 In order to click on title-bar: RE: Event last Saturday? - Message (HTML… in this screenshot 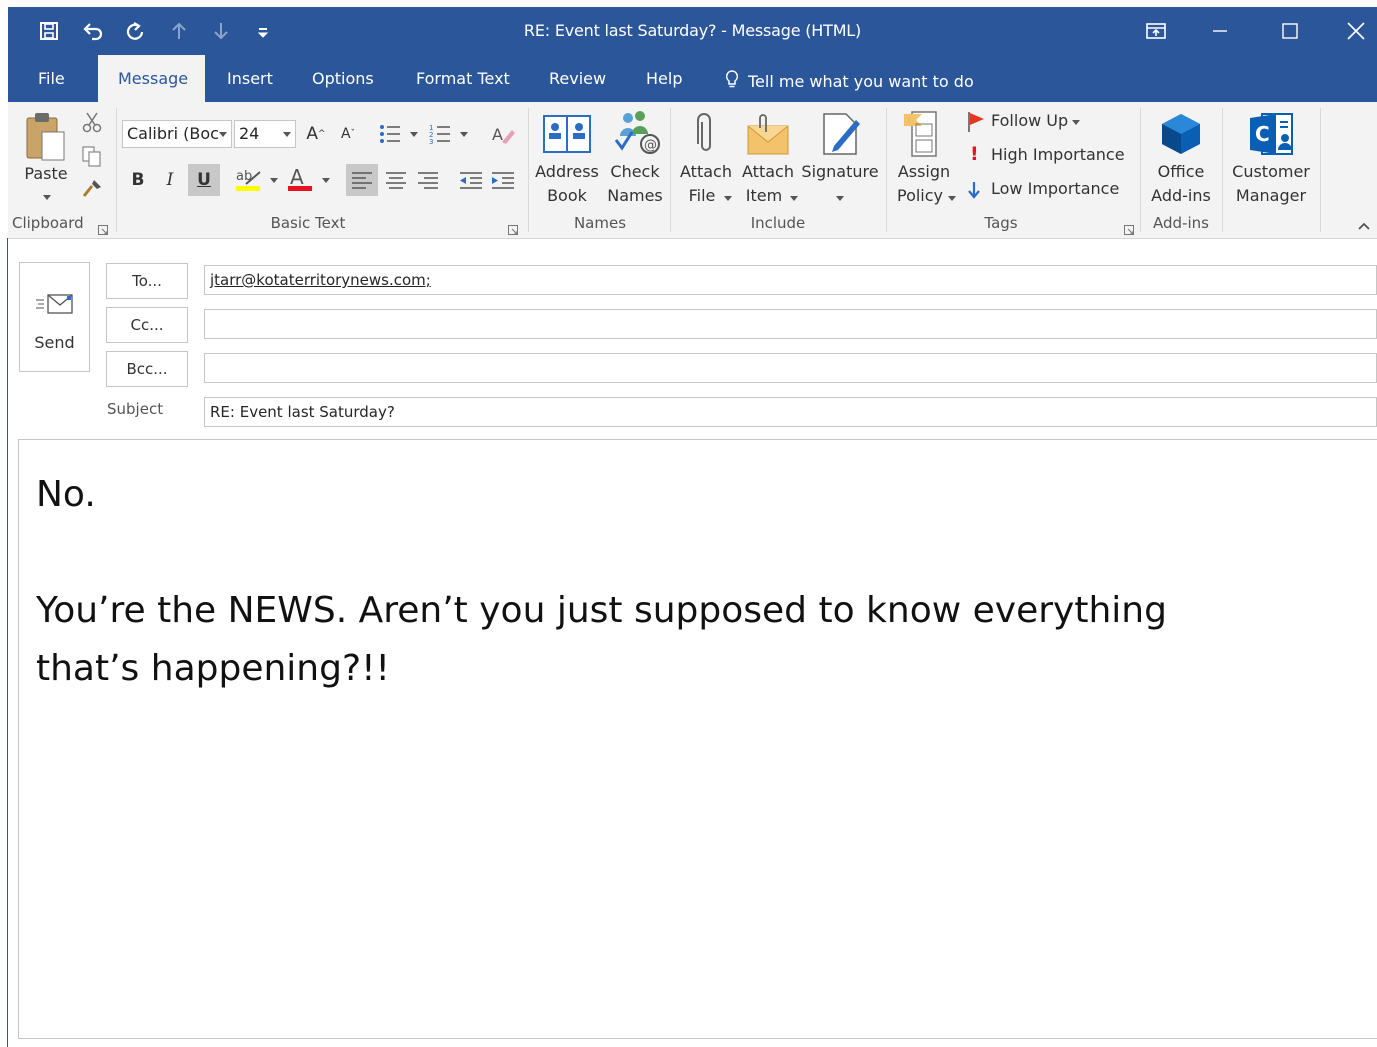, I will do `click(692, 31)`.